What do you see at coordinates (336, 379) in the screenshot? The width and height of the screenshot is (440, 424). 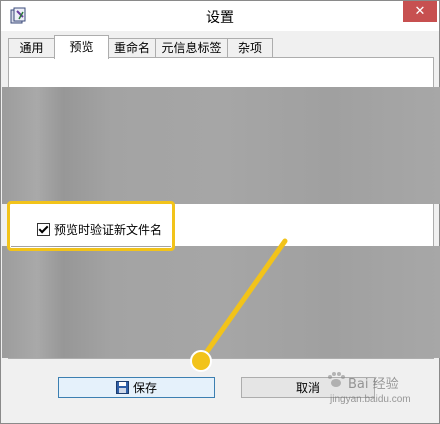 I see `paw-icon` at bounding box center [336, 379].